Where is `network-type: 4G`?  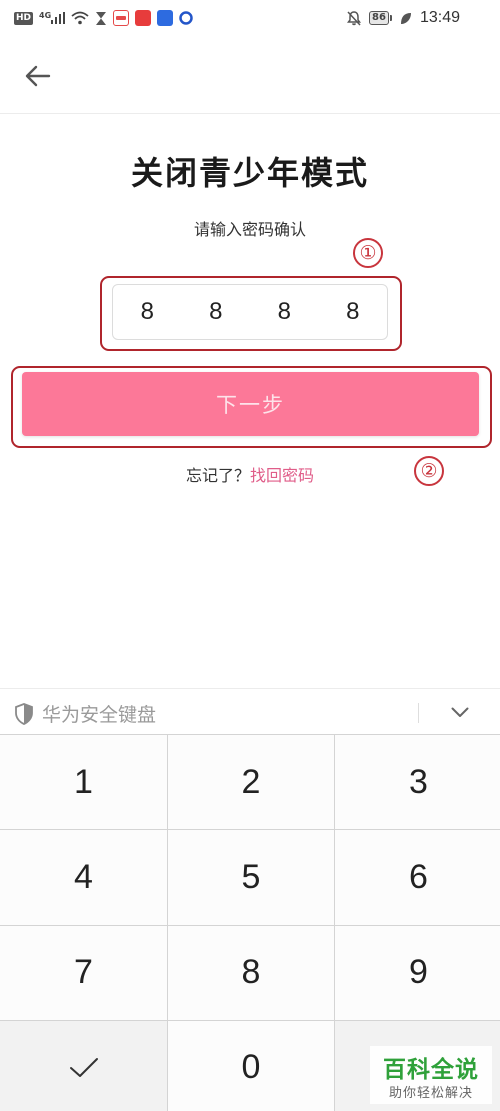
network-type: 4G is located at coordinates (45, 15).